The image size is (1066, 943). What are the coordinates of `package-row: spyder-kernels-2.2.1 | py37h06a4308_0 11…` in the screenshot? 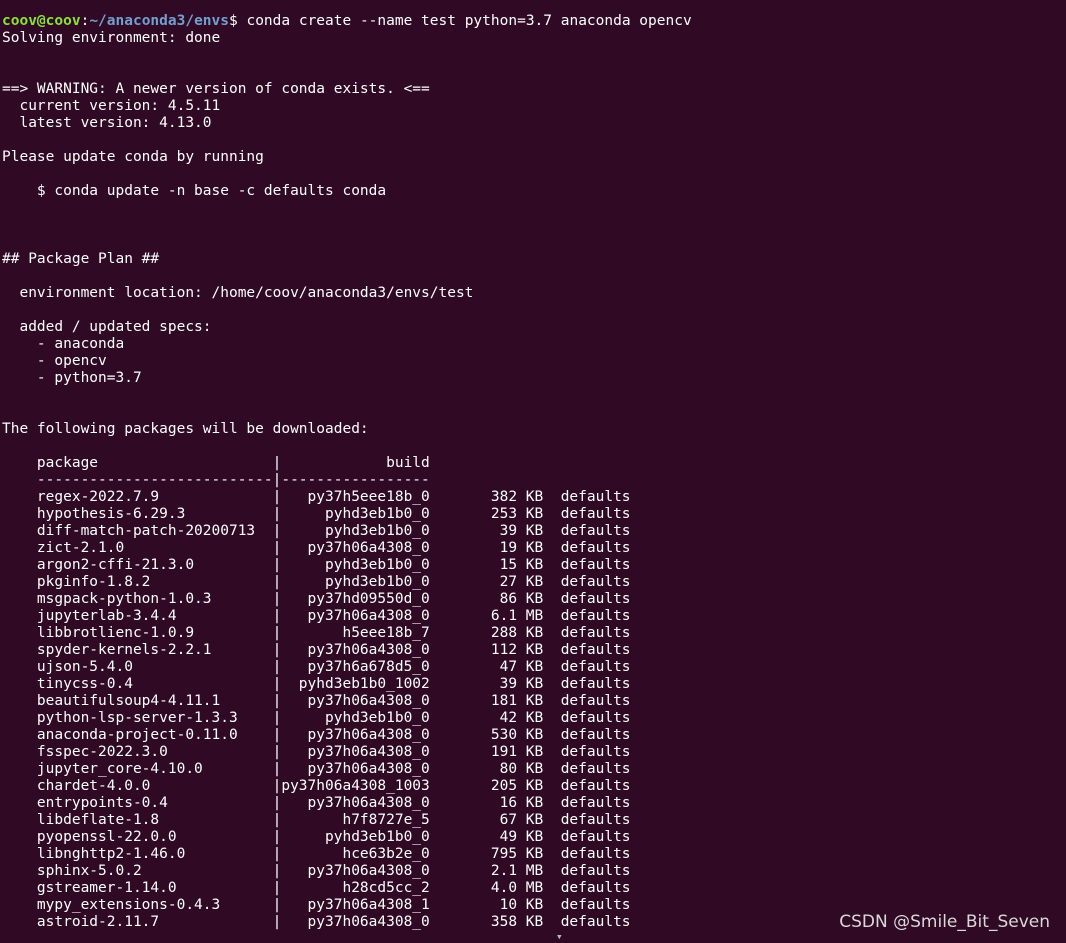 It's located at (316, 650).